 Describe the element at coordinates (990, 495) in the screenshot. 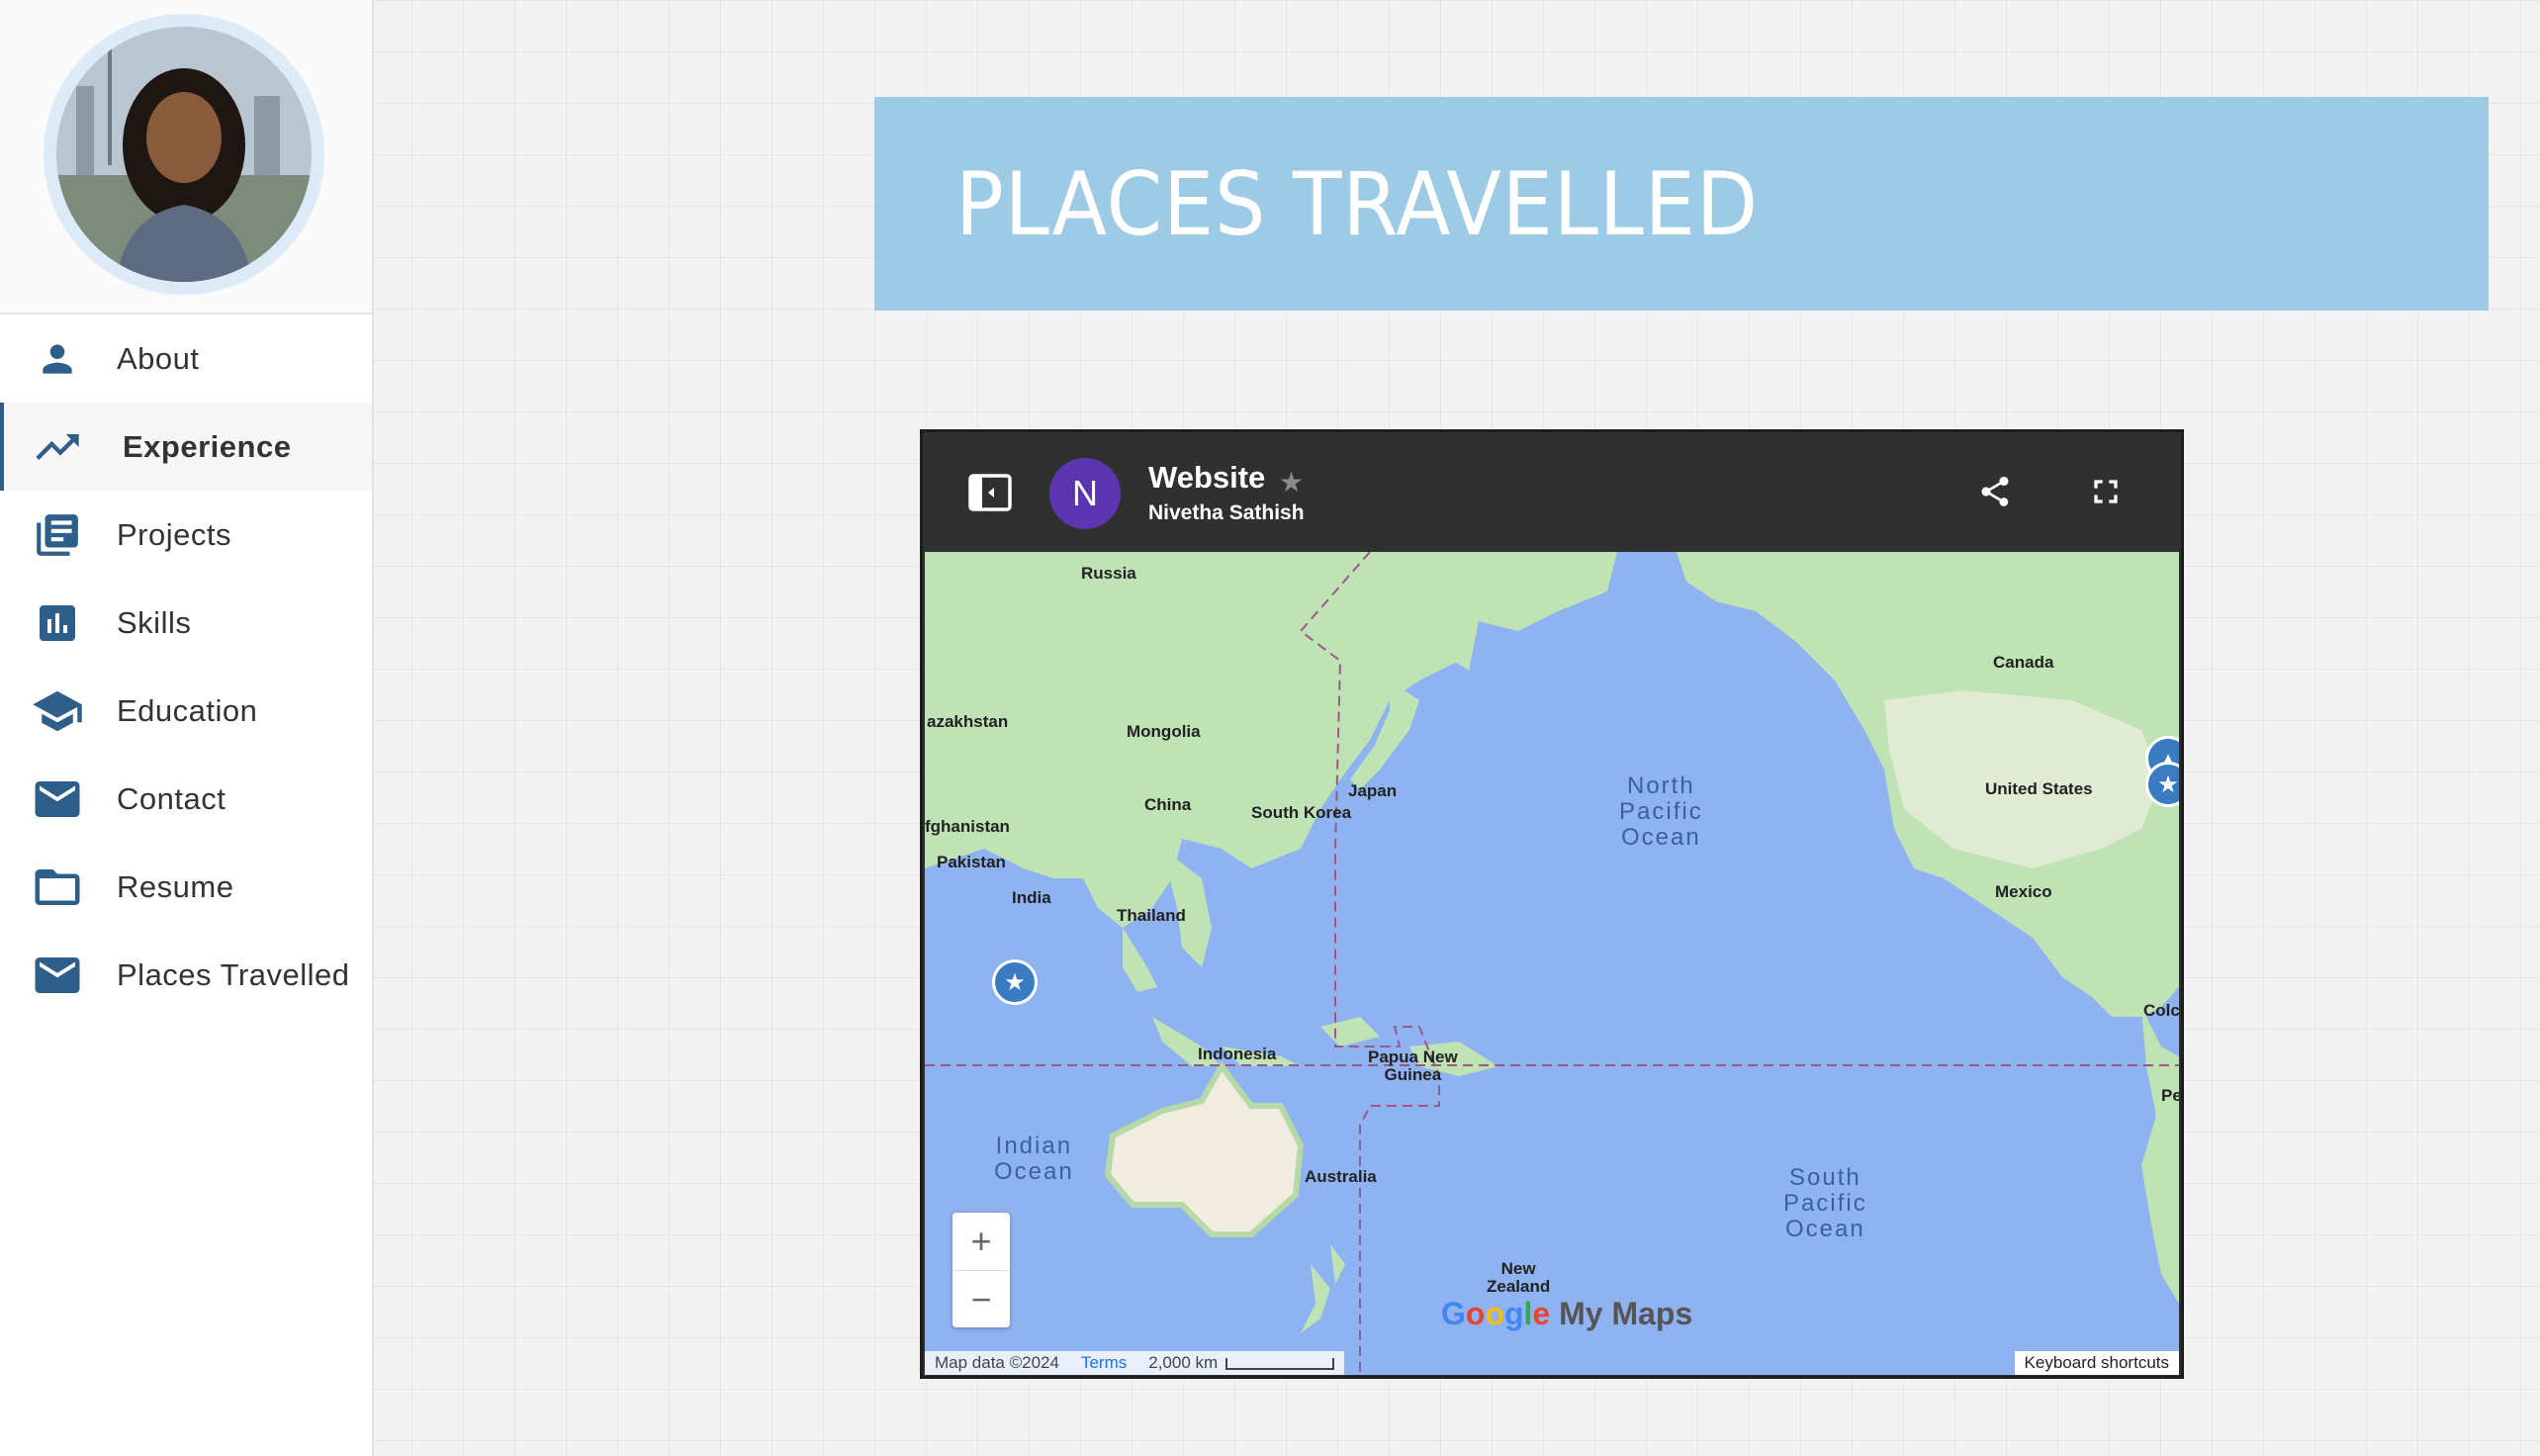

I see `side-panel-toggle-icon` at that location.